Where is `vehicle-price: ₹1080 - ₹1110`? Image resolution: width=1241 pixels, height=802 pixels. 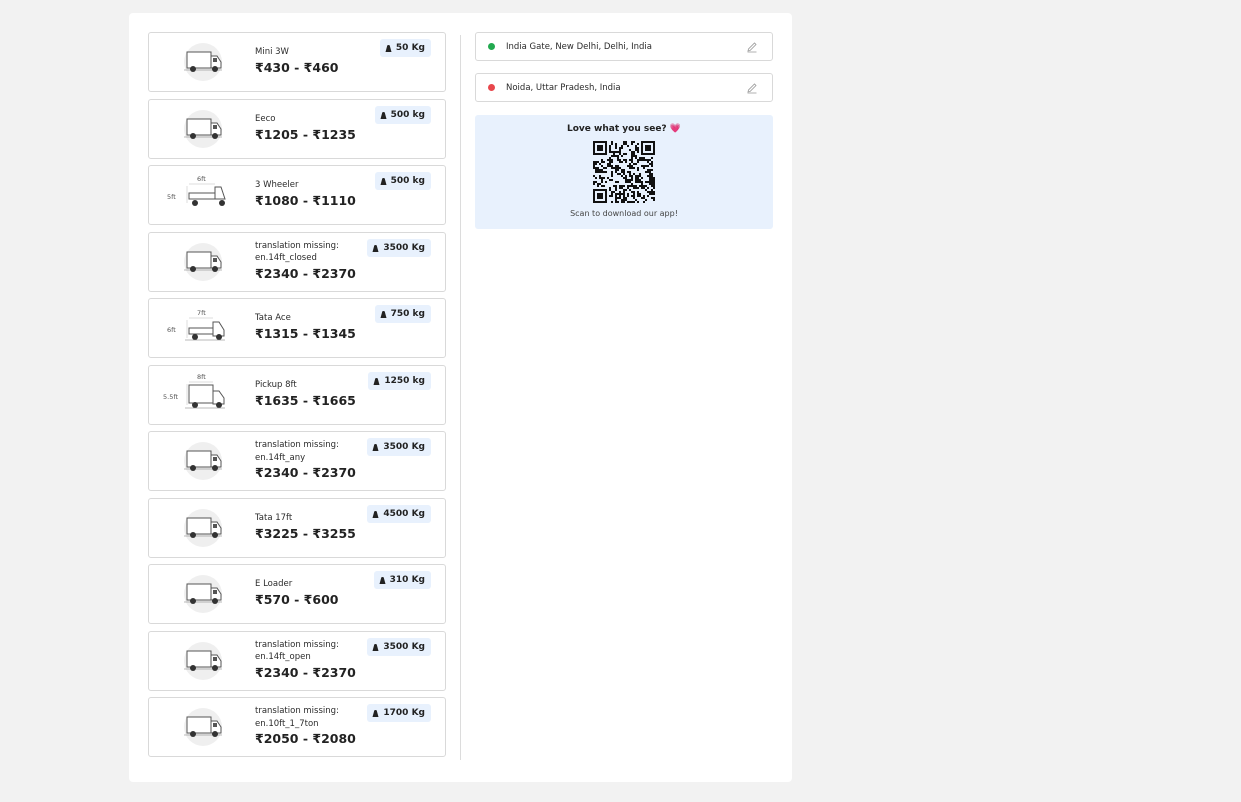
vehicle-price: ₹1080 - ₹1110 is located at coordinates (305, 200).